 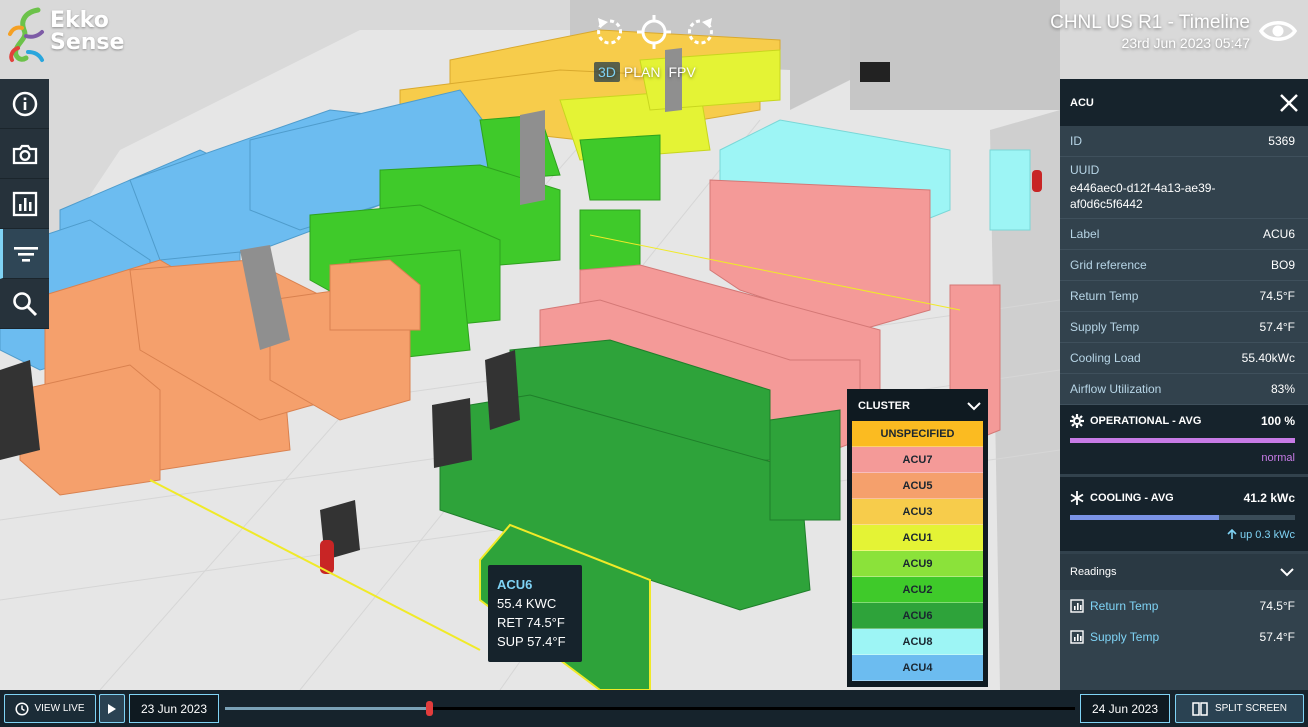 What do you see at coordinates (1269, 498) in the screenshot?
I see `cooling-value: 41.2 kWc` at bounding box center [1269, 498].